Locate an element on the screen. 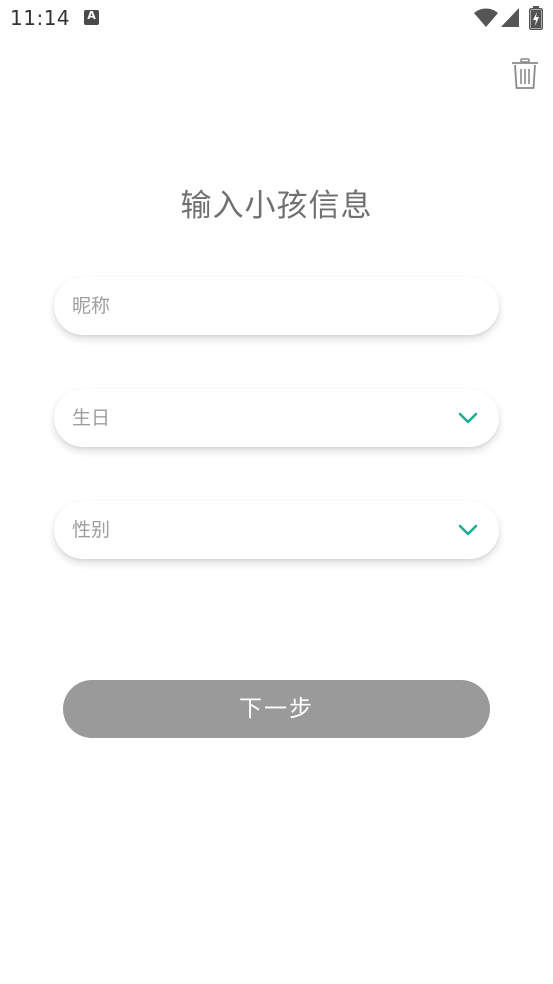  nickname-field is located at coordinates (276, 306).